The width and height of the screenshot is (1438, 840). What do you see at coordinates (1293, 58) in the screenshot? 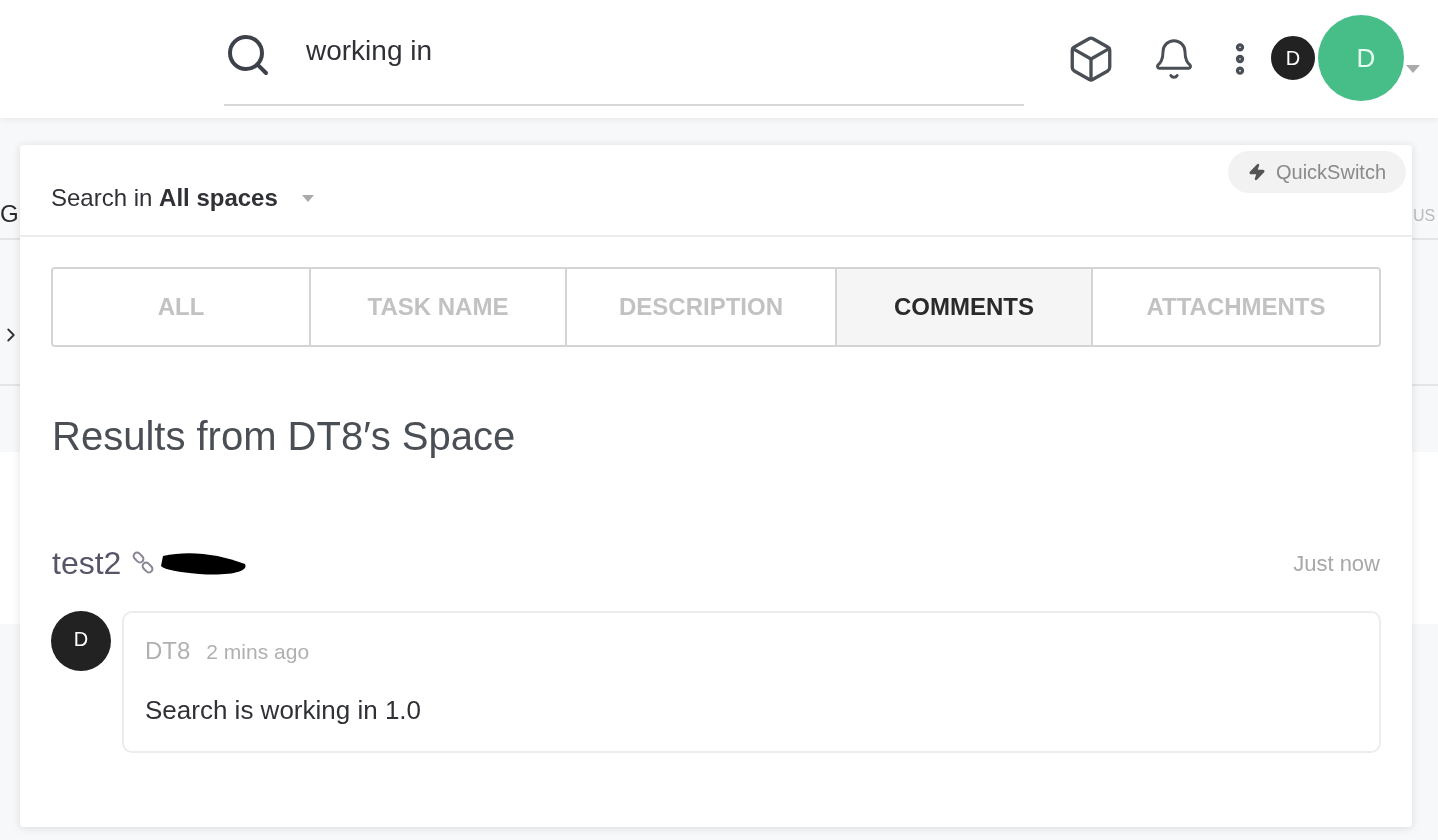
I see `user-avatar: D` at bounding box center [1293, 58].